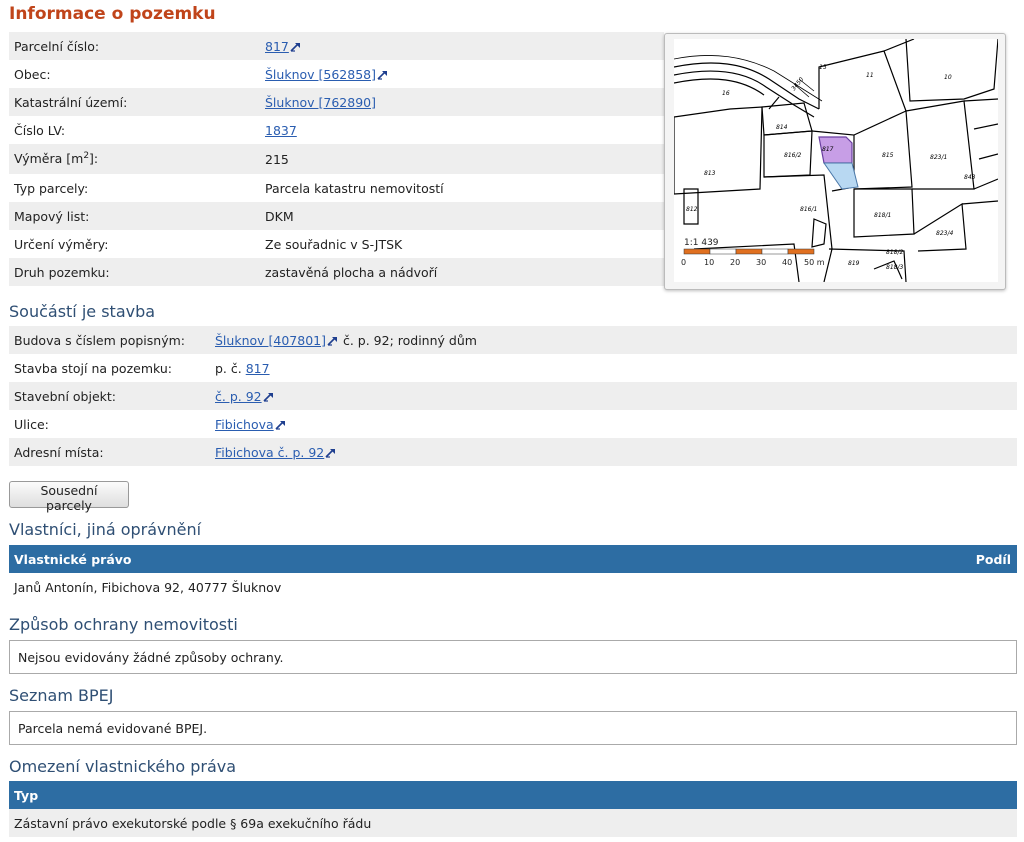  I want to click on page-title: Informace o pozemku, so click(112, 14).